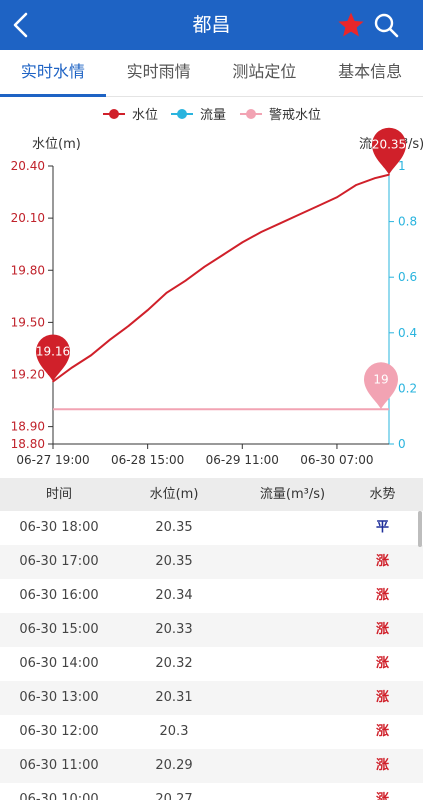  I want to click on column-header-level: 水位(m), so click(174, 494).